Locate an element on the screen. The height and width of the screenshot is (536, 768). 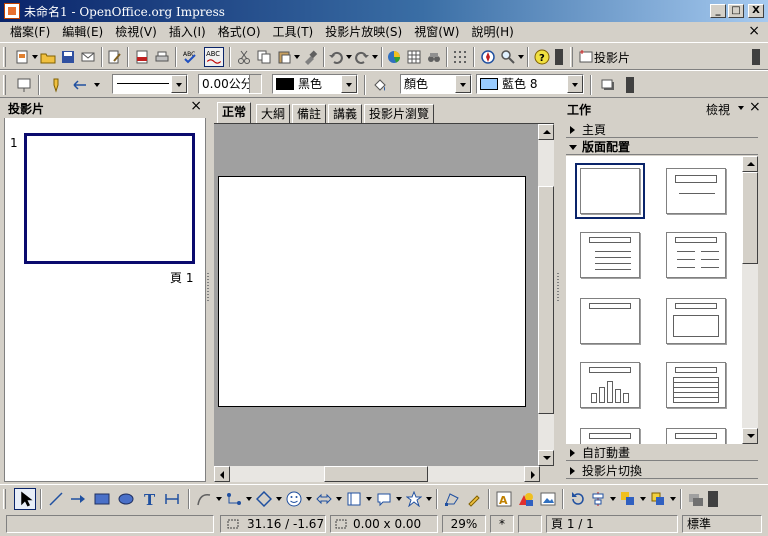
stars-icon is located at coordinates (414, 499).